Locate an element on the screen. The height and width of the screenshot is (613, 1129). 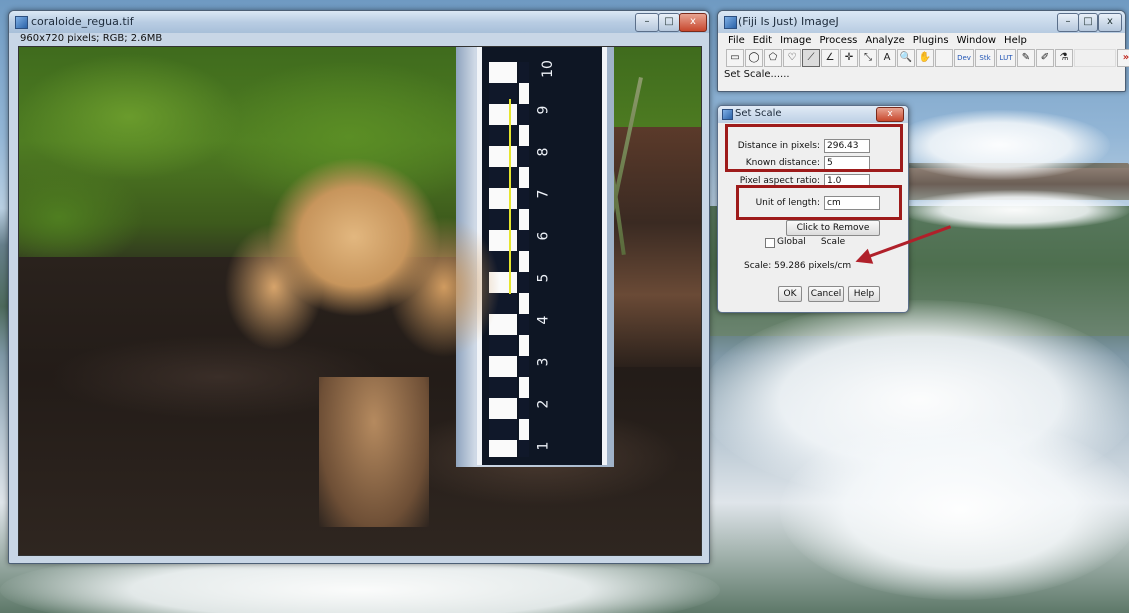
fiji-close-button: x is located at coordinates (1110, 22).